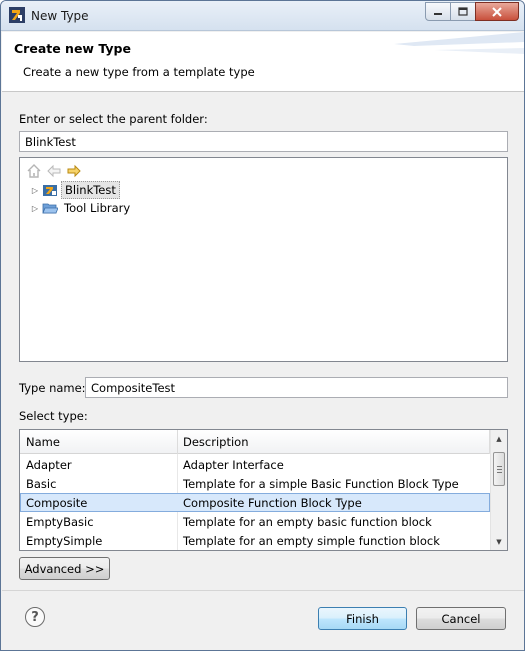 Image resolution: width=525 pixels, height=651 pixels. Describe the element at coordinates (90, 190) in the screenshot. I see `tree-item-label: BlinkTest` at that location.